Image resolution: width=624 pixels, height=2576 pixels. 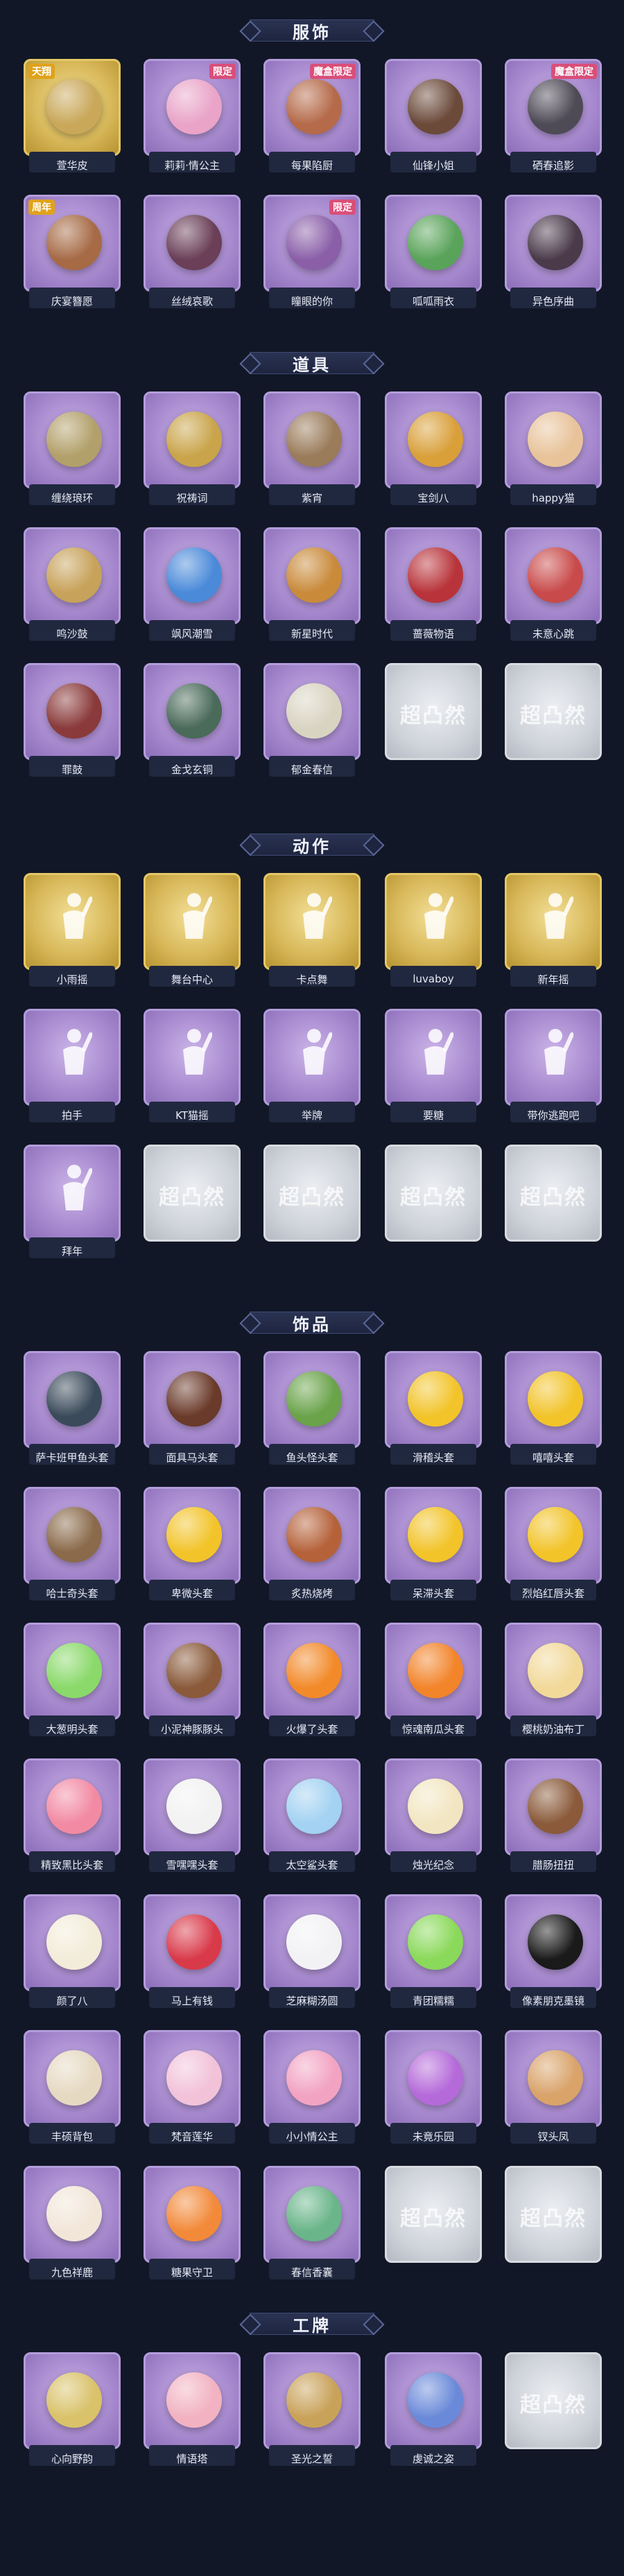 What do you see at coordinates (192, 1953) in the screenshot?
I see `item-cell: 马上有钱` at bounding box center [192, 1953].